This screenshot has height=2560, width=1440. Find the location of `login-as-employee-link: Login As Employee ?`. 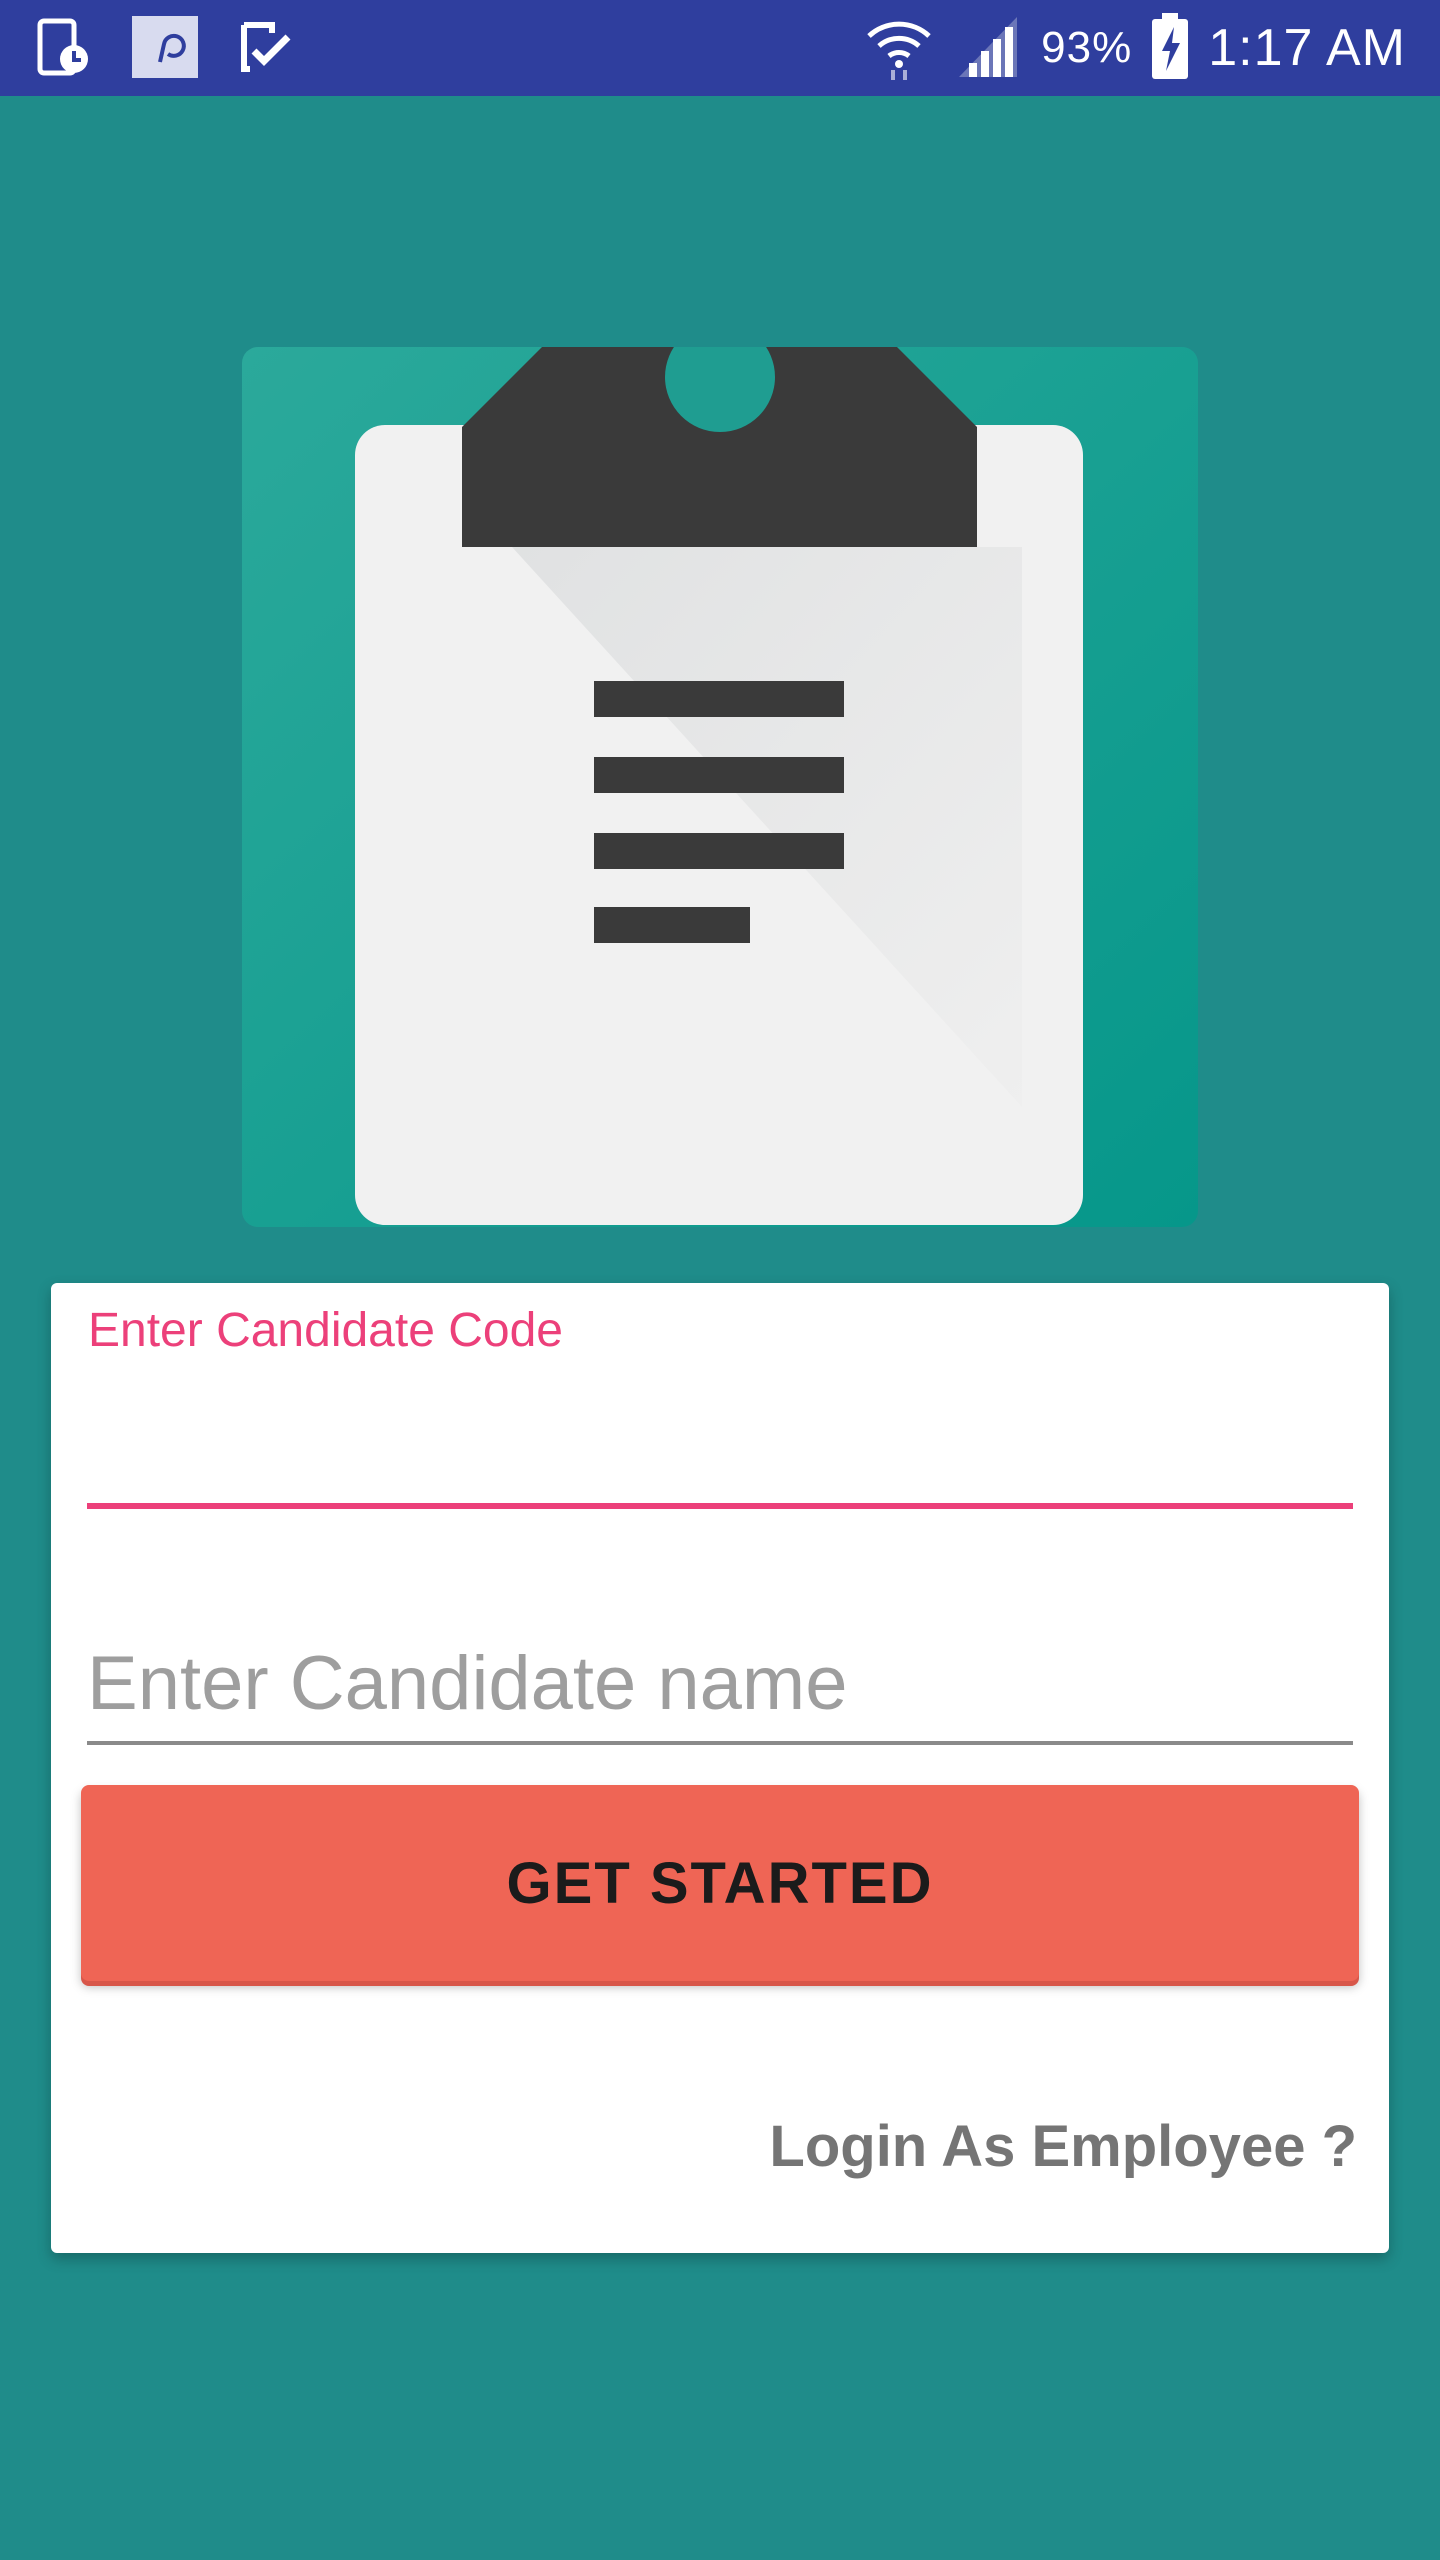

login-as-employee-link: Login As Employee ? is located at coordinates (1063, 2146).